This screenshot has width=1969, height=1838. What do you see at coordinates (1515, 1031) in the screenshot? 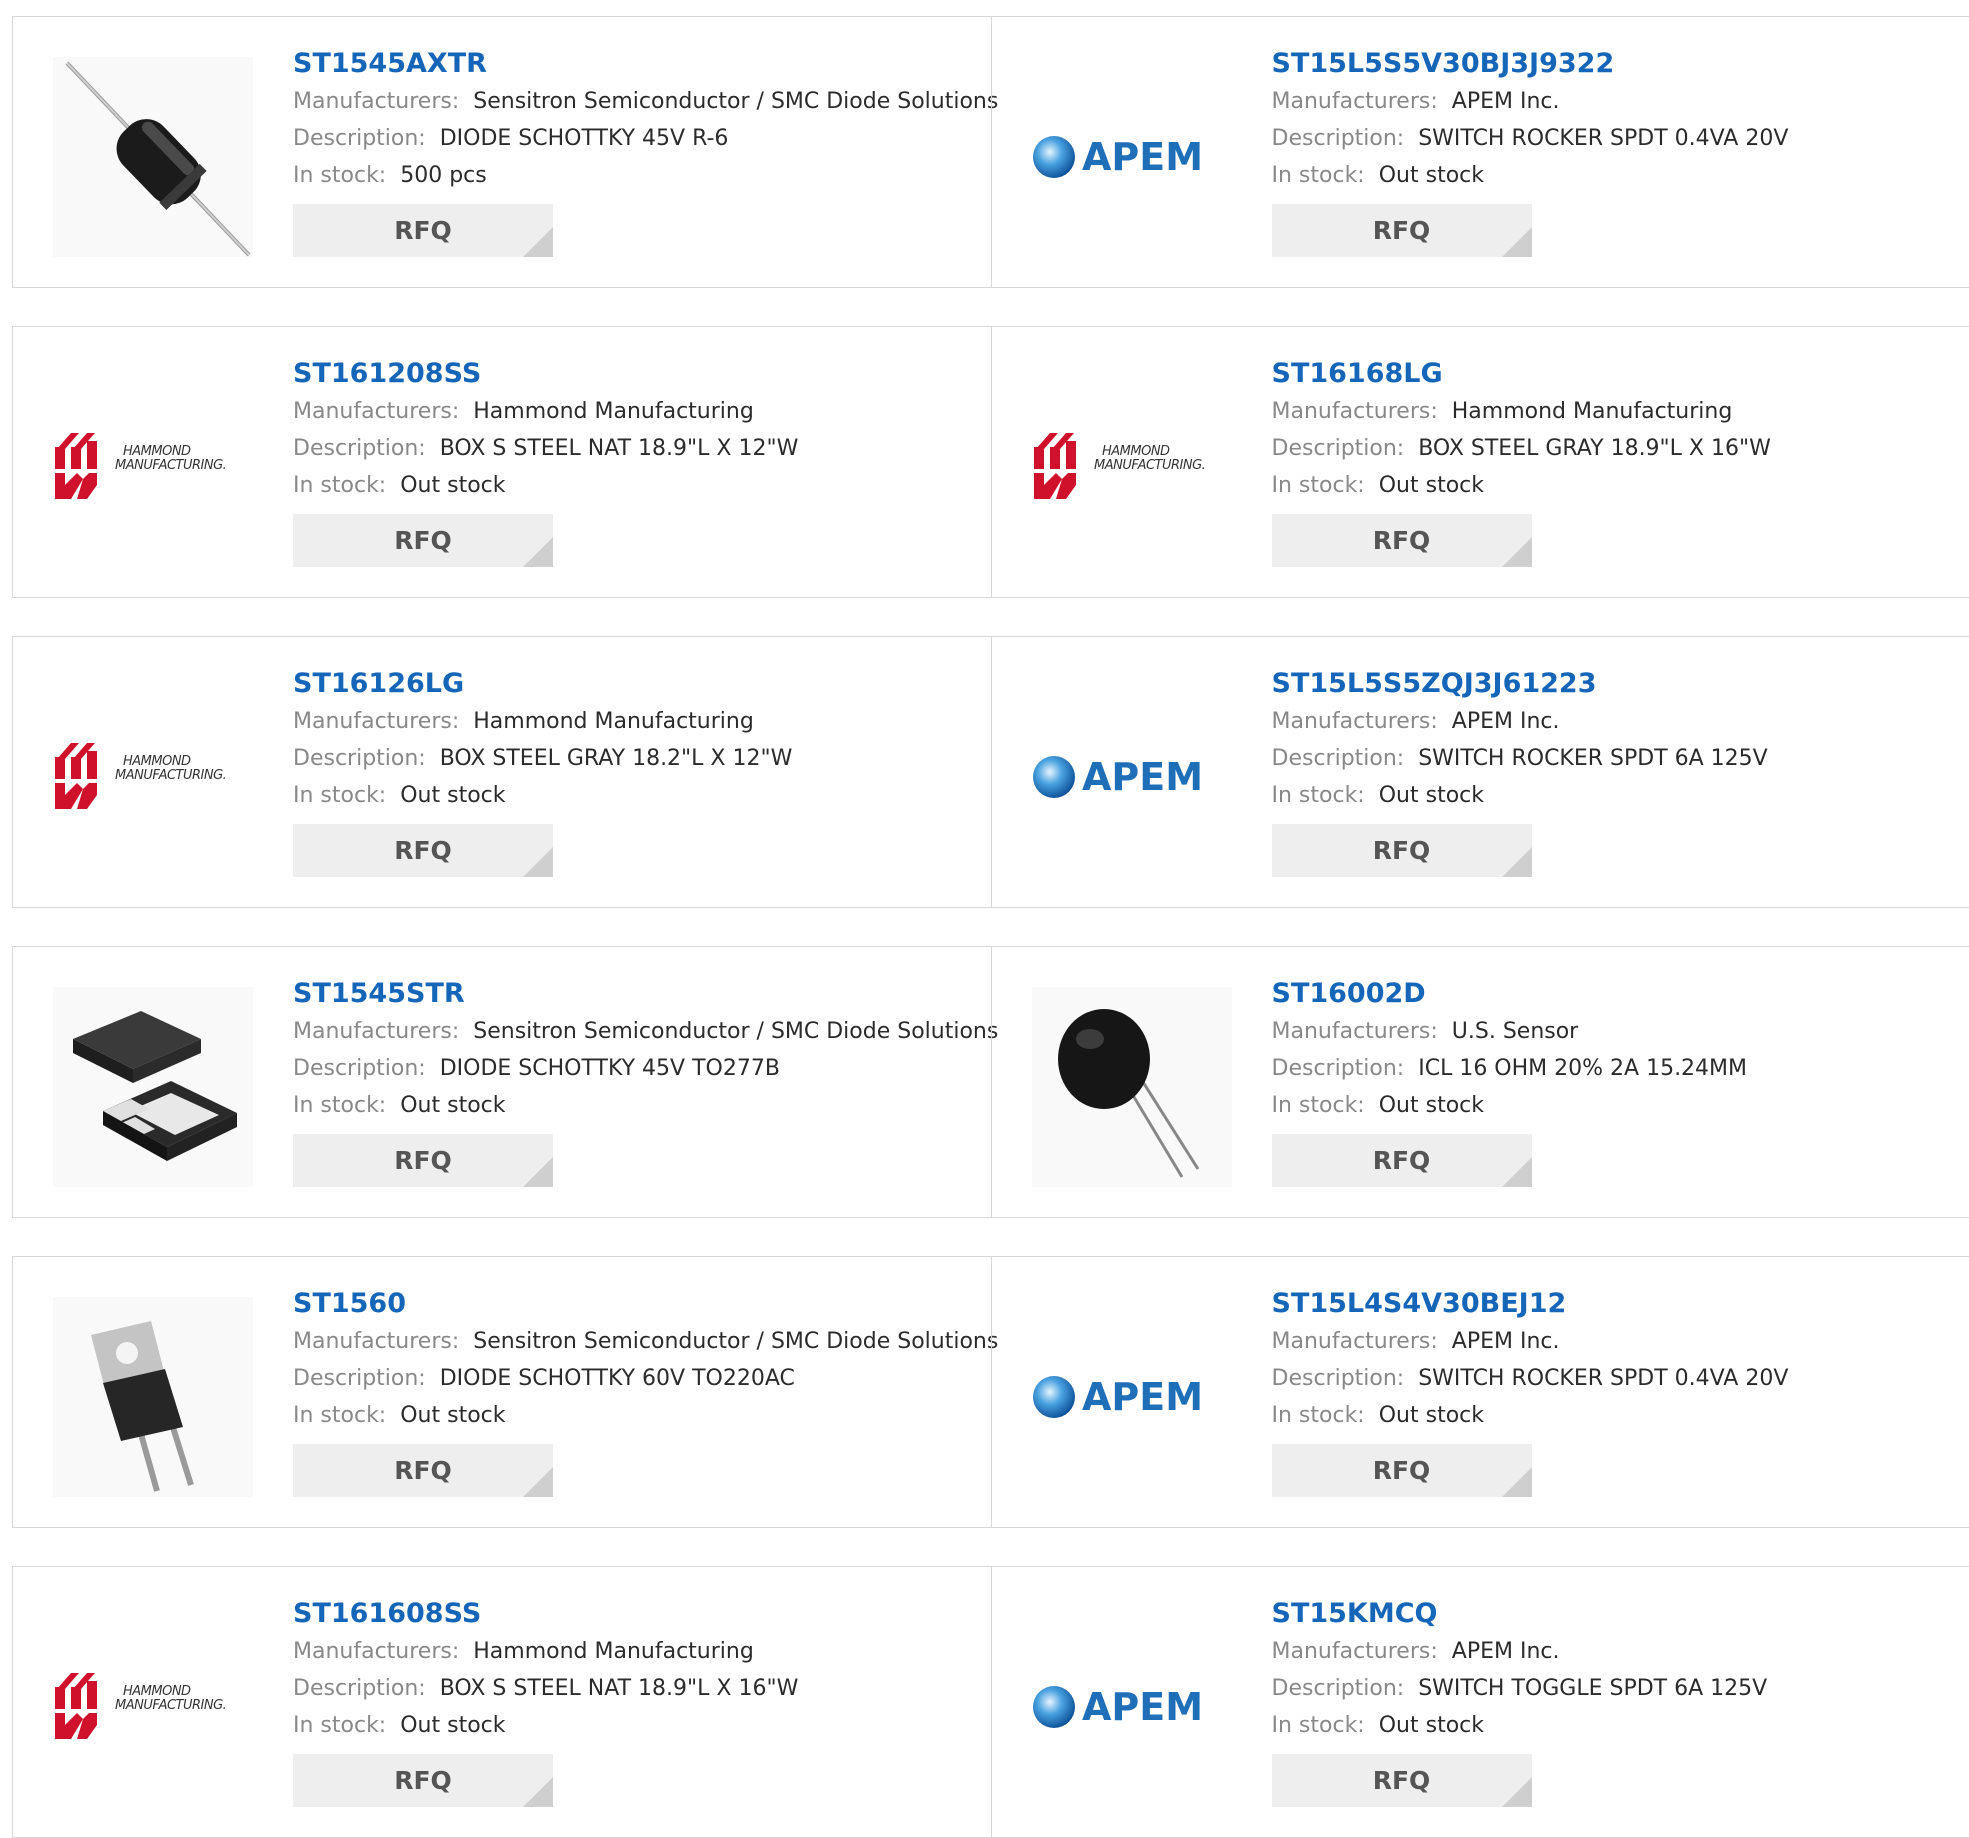
I see `manufacturer-value: U.S. Sensor` at bounding box center [1515, 1031].